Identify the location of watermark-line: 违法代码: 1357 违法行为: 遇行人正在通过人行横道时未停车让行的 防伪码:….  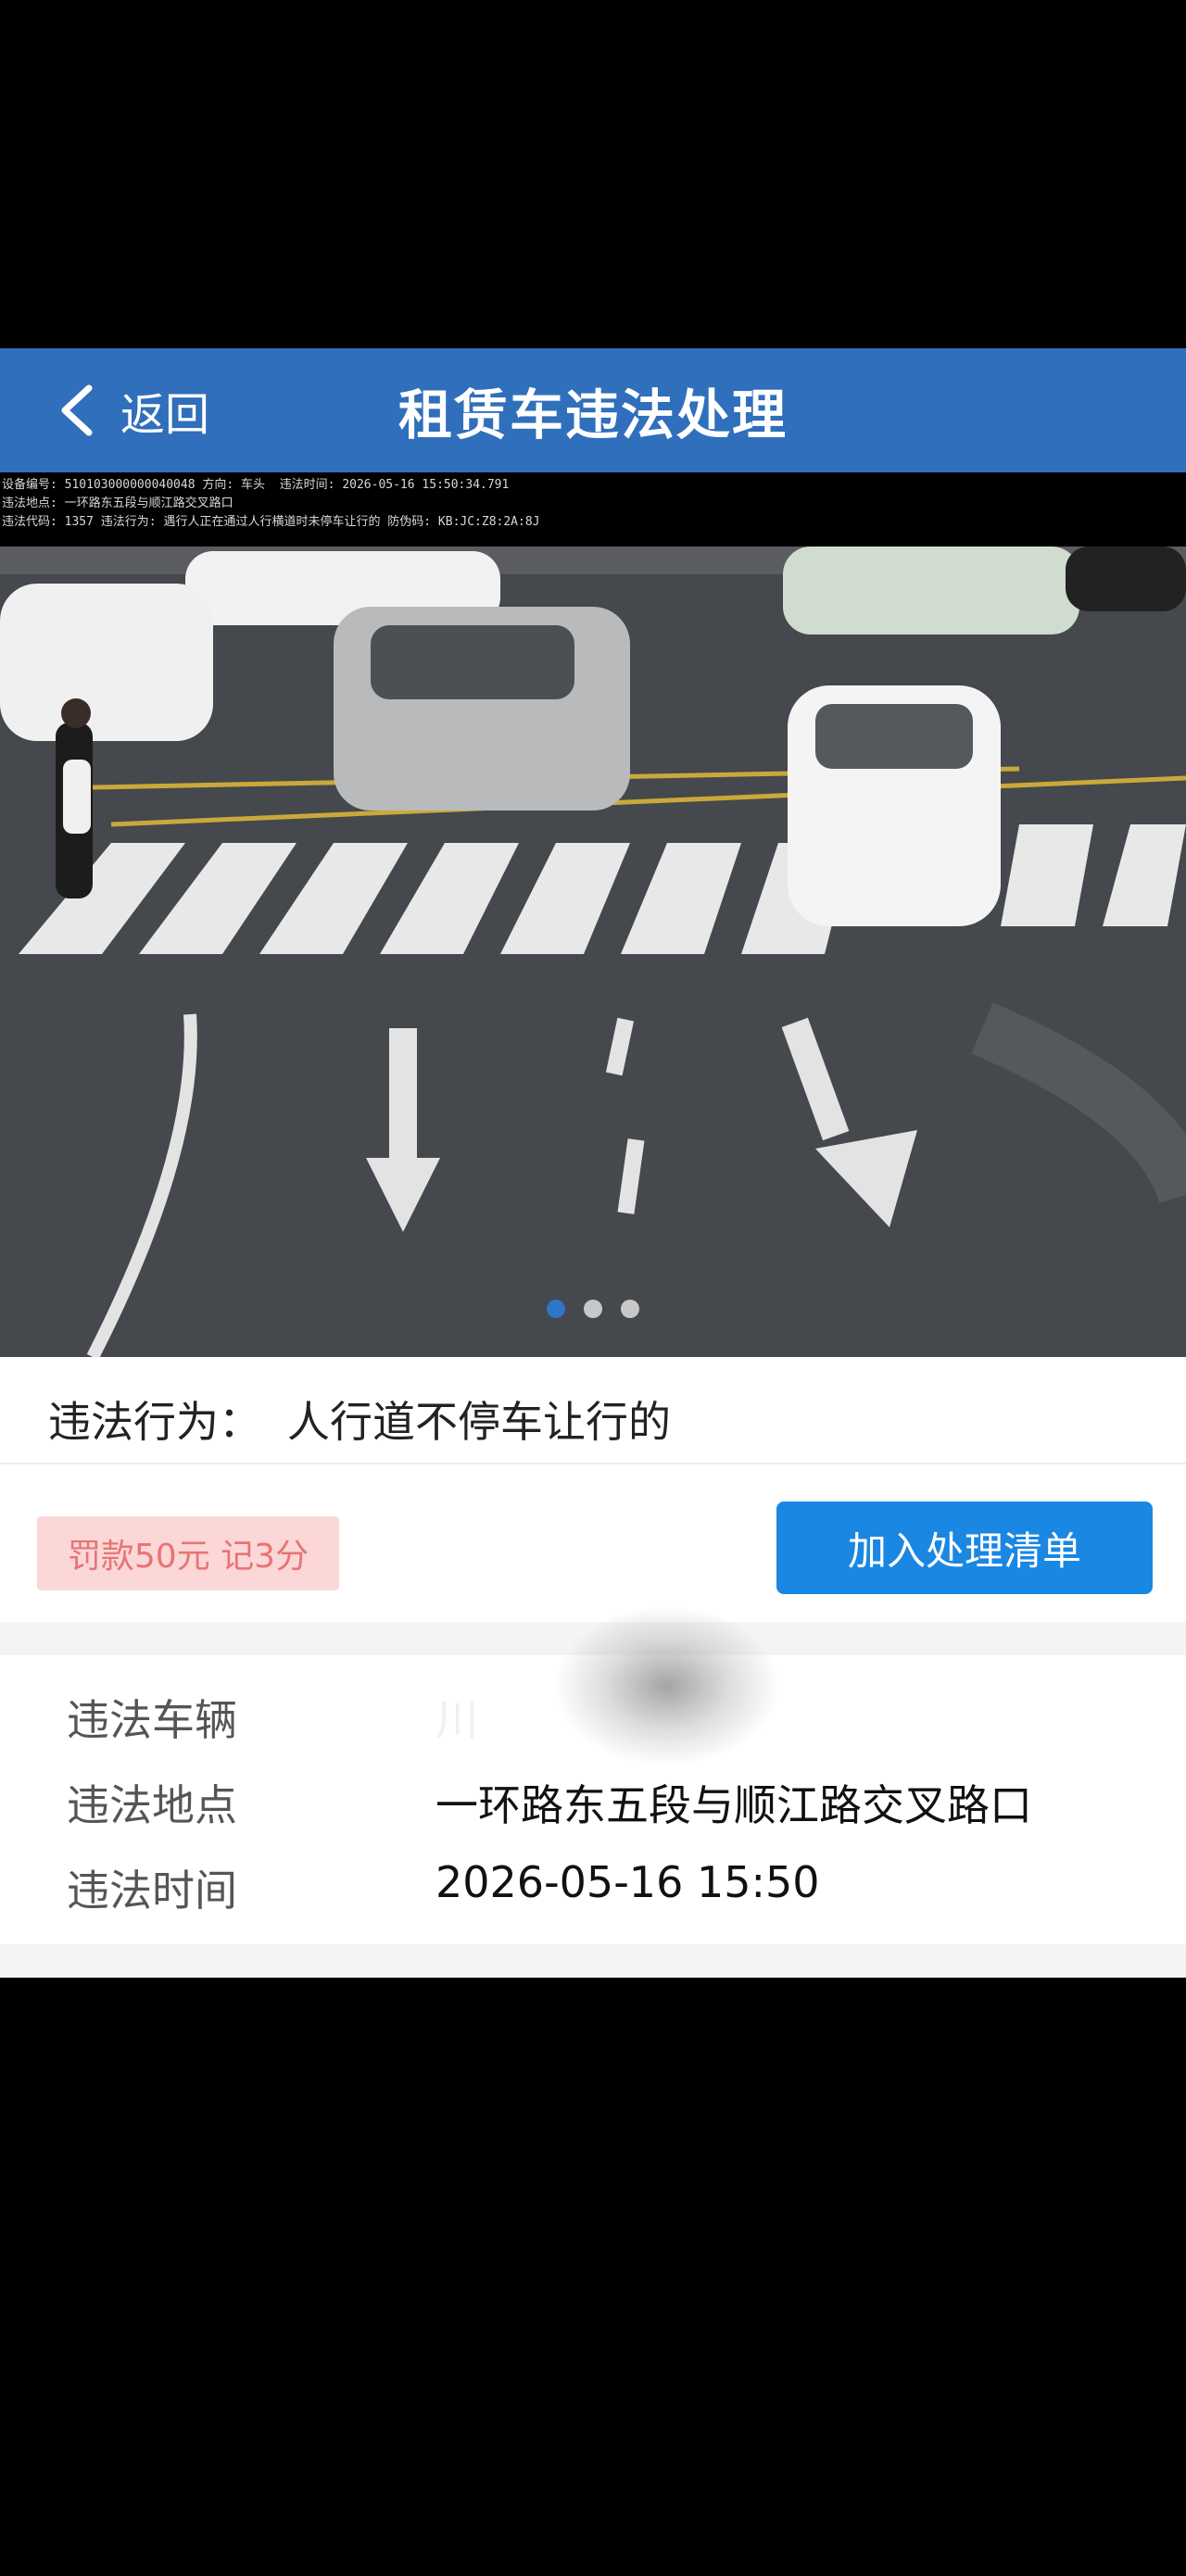
(271, 522).